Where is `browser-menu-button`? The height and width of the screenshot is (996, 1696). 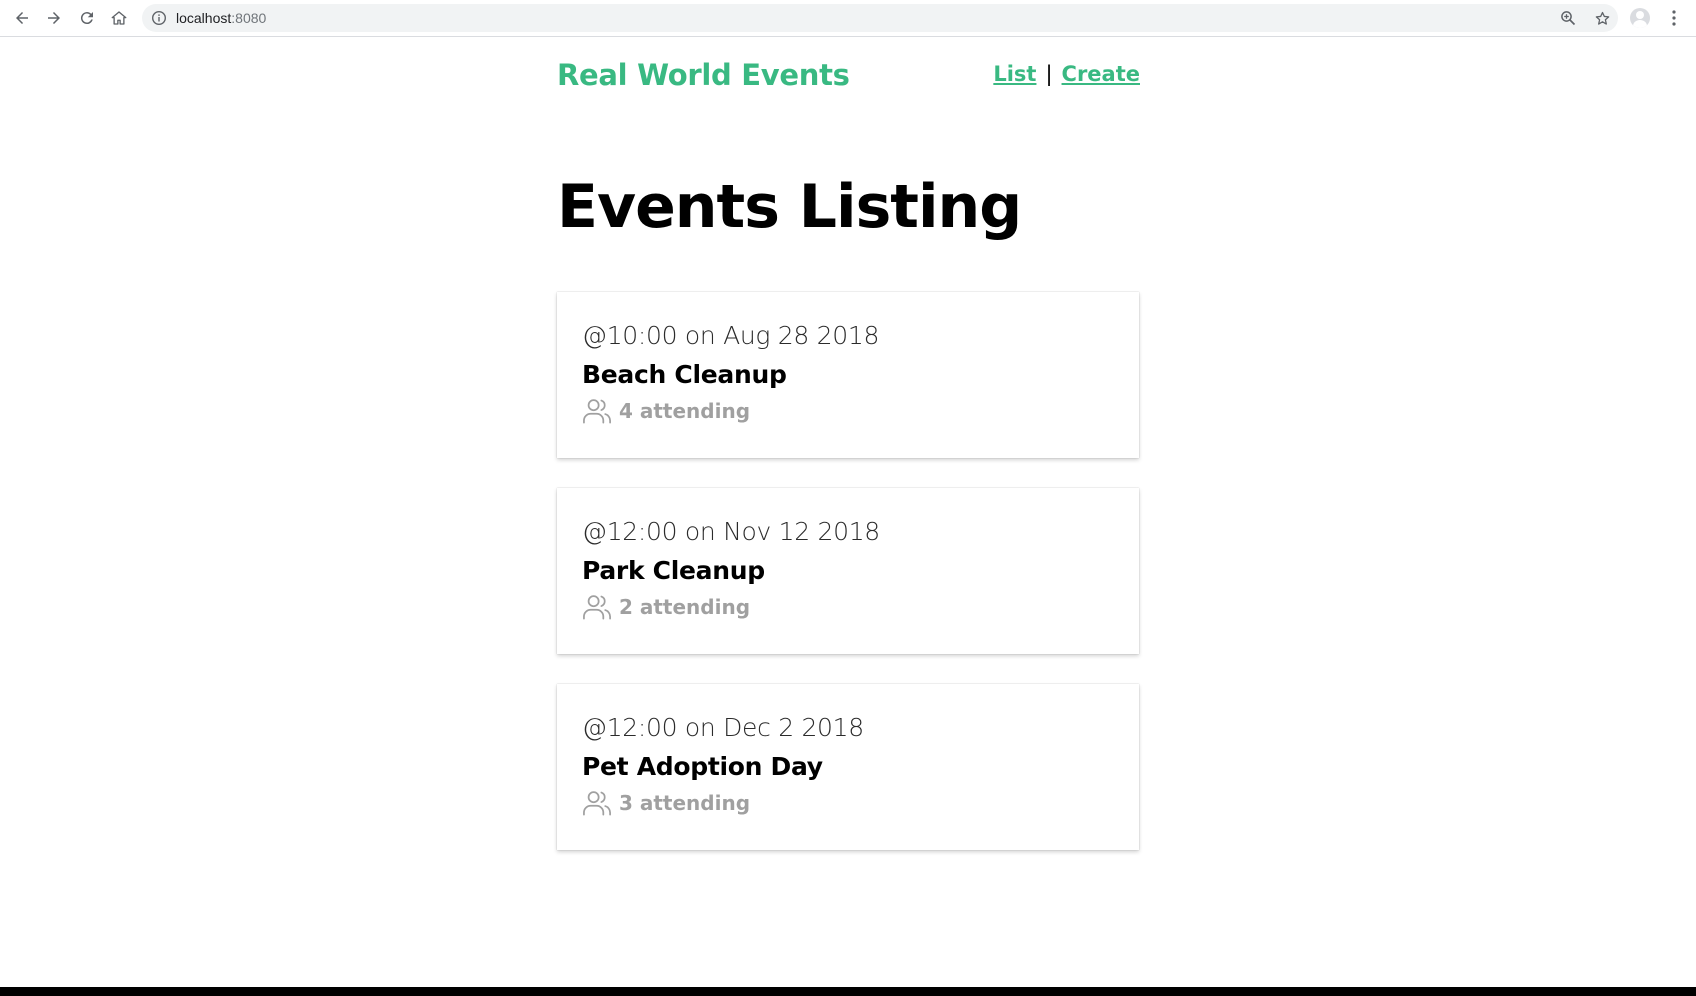 browser-menu-button is located at coordinates (1674, 18).